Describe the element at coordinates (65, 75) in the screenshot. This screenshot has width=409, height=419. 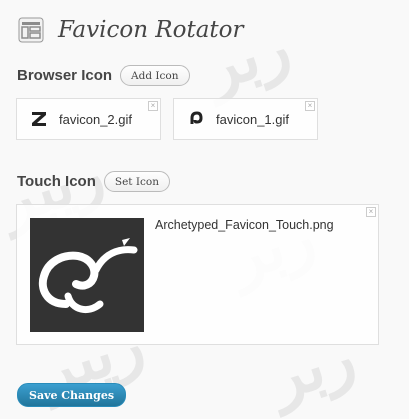
I see `browser-icon-heading: Browser Icon` at that location.